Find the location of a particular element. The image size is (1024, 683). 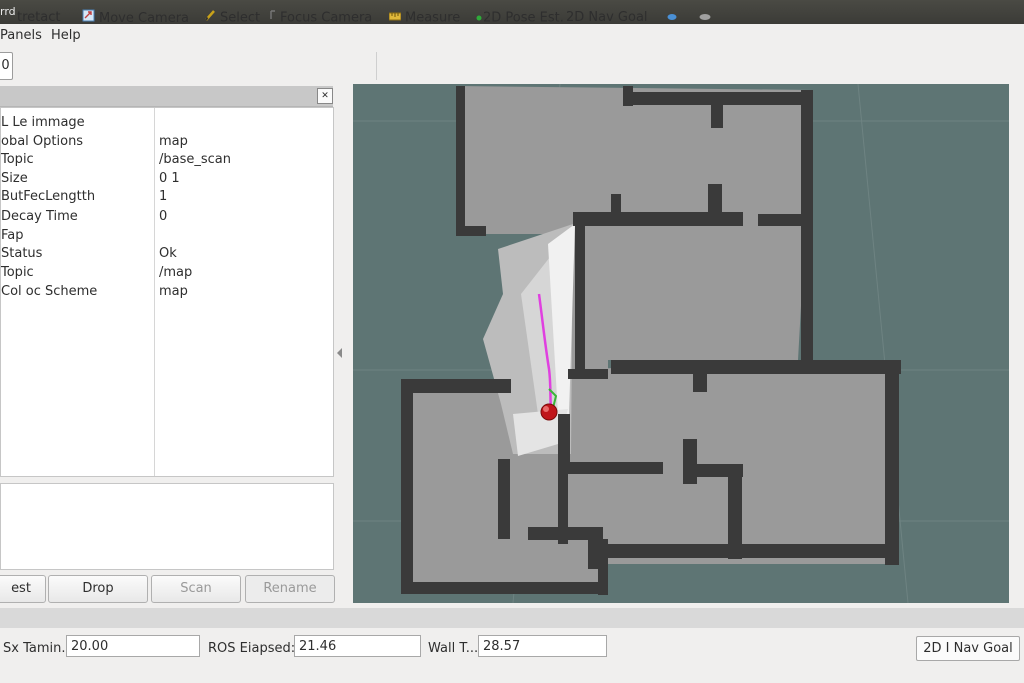

property-key: Decay Time is located at coordinates (39, 216).